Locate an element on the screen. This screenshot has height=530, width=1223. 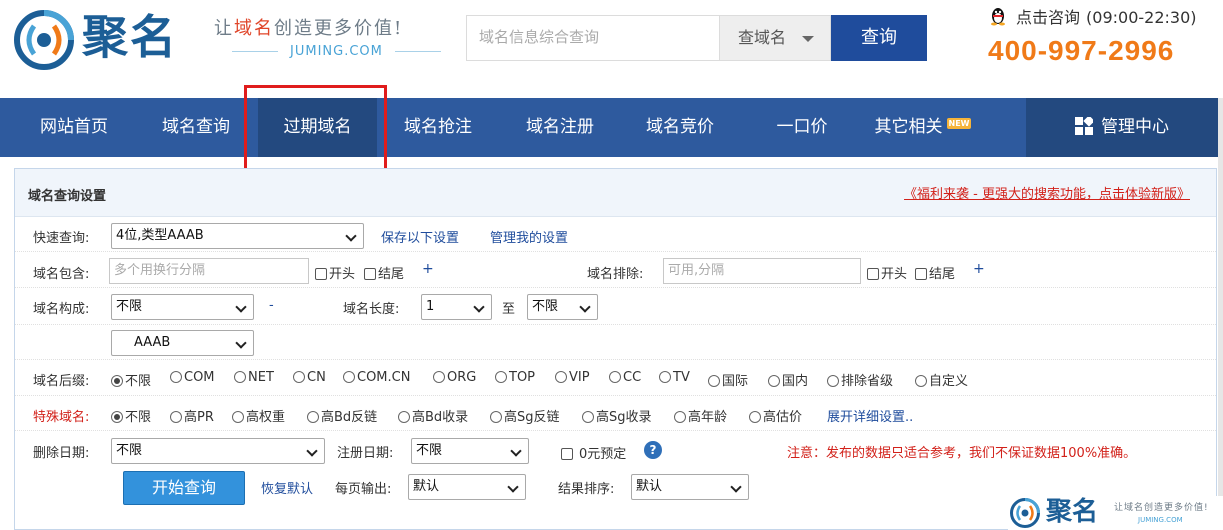
special-option-label: 不限 is located at coordinates (138, 417).